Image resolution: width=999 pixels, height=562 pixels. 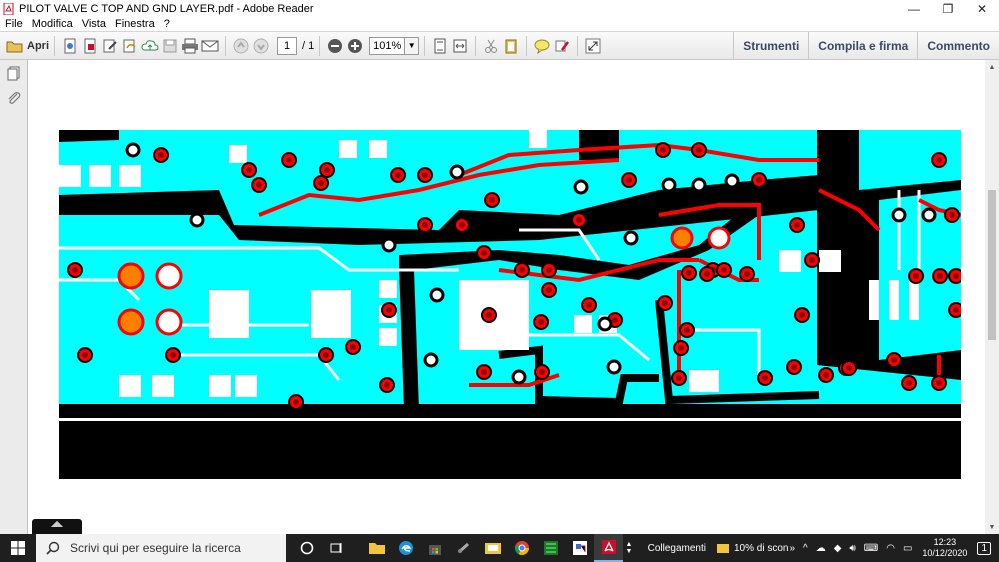 I want to click on onedrive-icon: ☁, so click(x=821, y=548).